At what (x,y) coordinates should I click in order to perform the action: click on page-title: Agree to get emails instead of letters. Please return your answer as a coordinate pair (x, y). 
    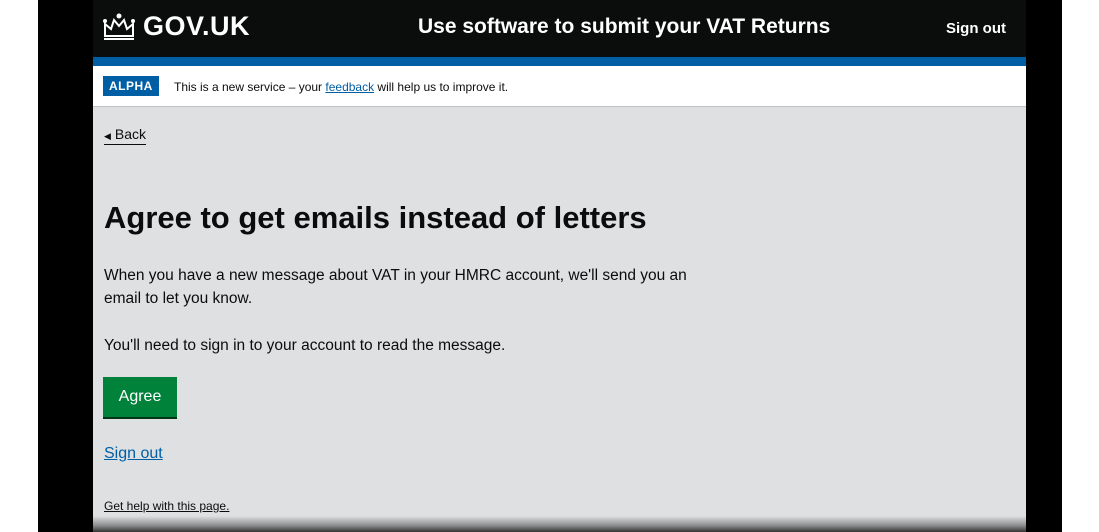
    Looking at the image, I should click on (375, 217).